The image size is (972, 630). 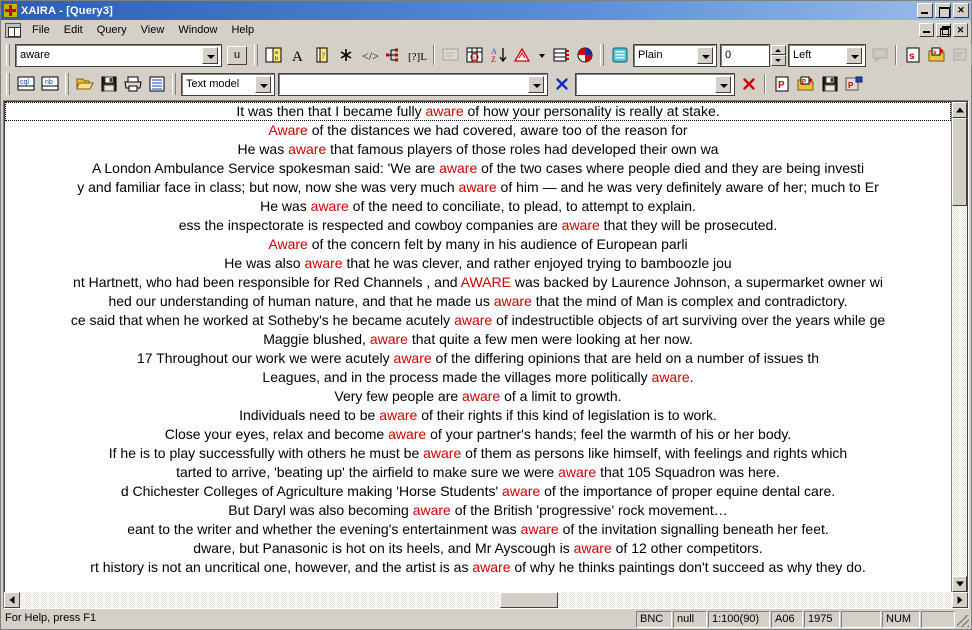 What do you see at coordinates (498, 55) in the screenshot?
I see `sort-az-icon: A Z` at bounding box center [498, 55].